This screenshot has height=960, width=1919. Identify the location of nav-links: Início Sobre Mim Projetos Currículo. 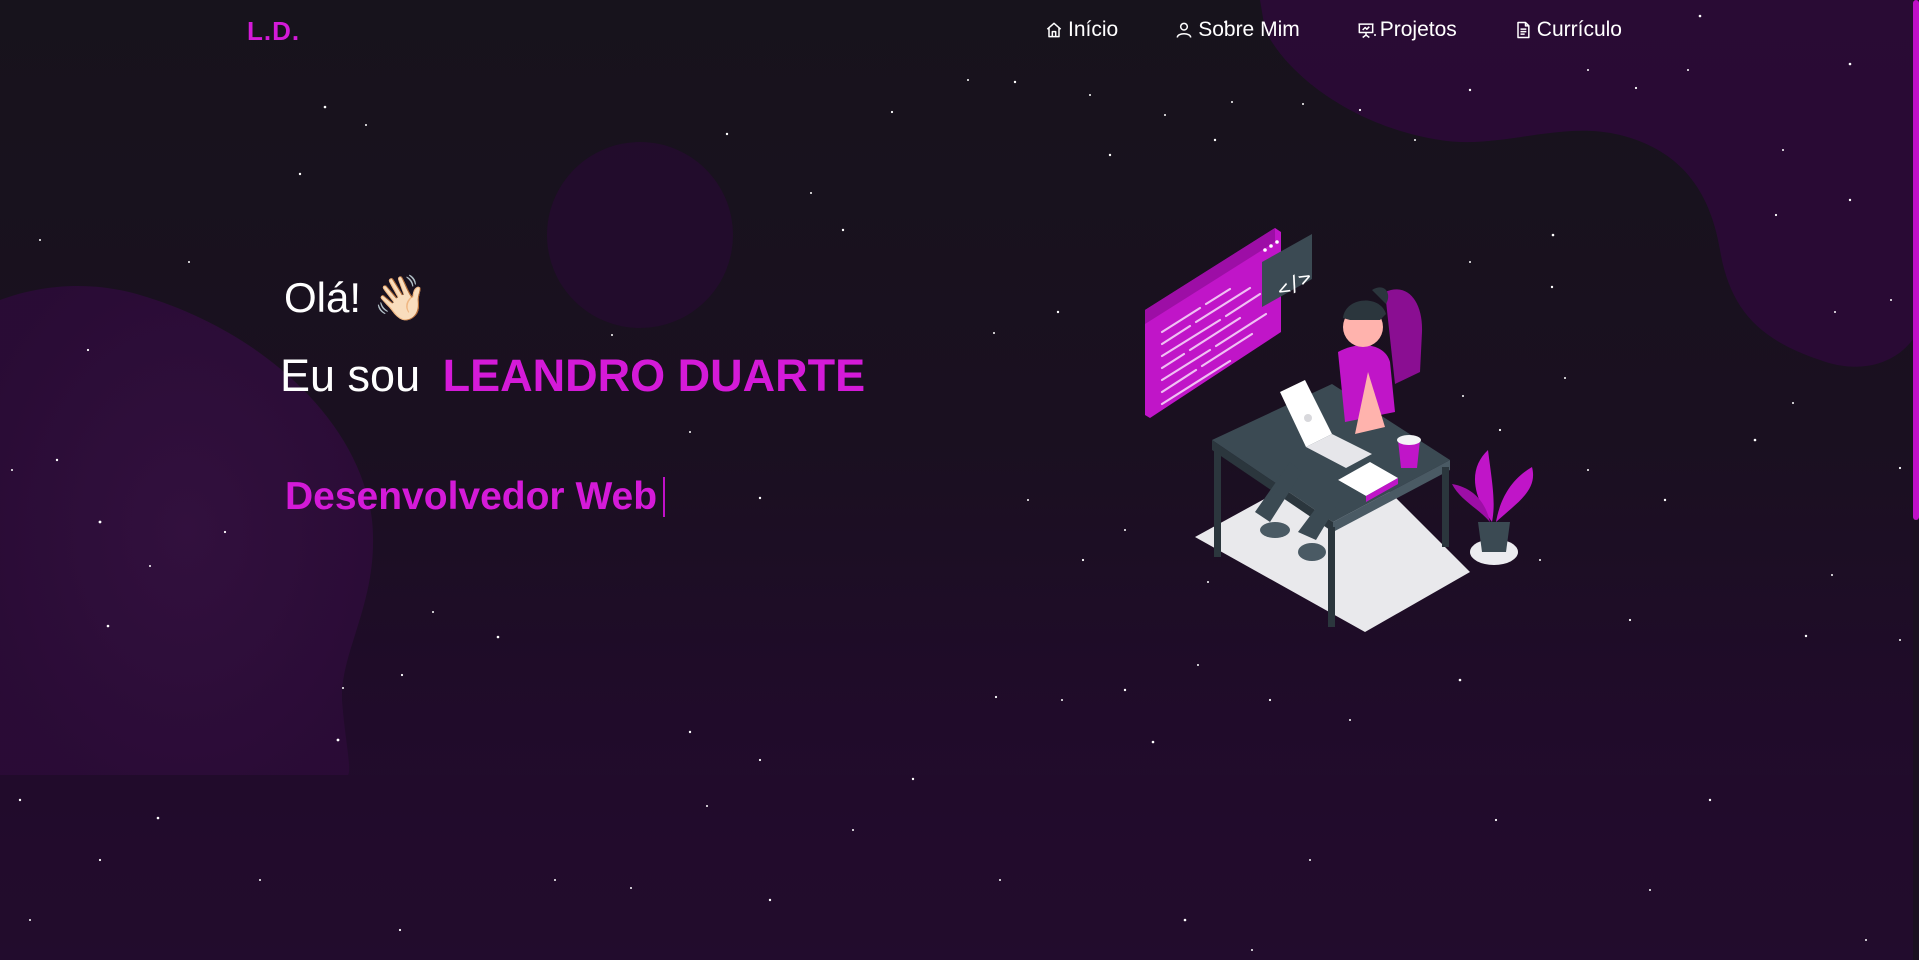
(1333, 30).